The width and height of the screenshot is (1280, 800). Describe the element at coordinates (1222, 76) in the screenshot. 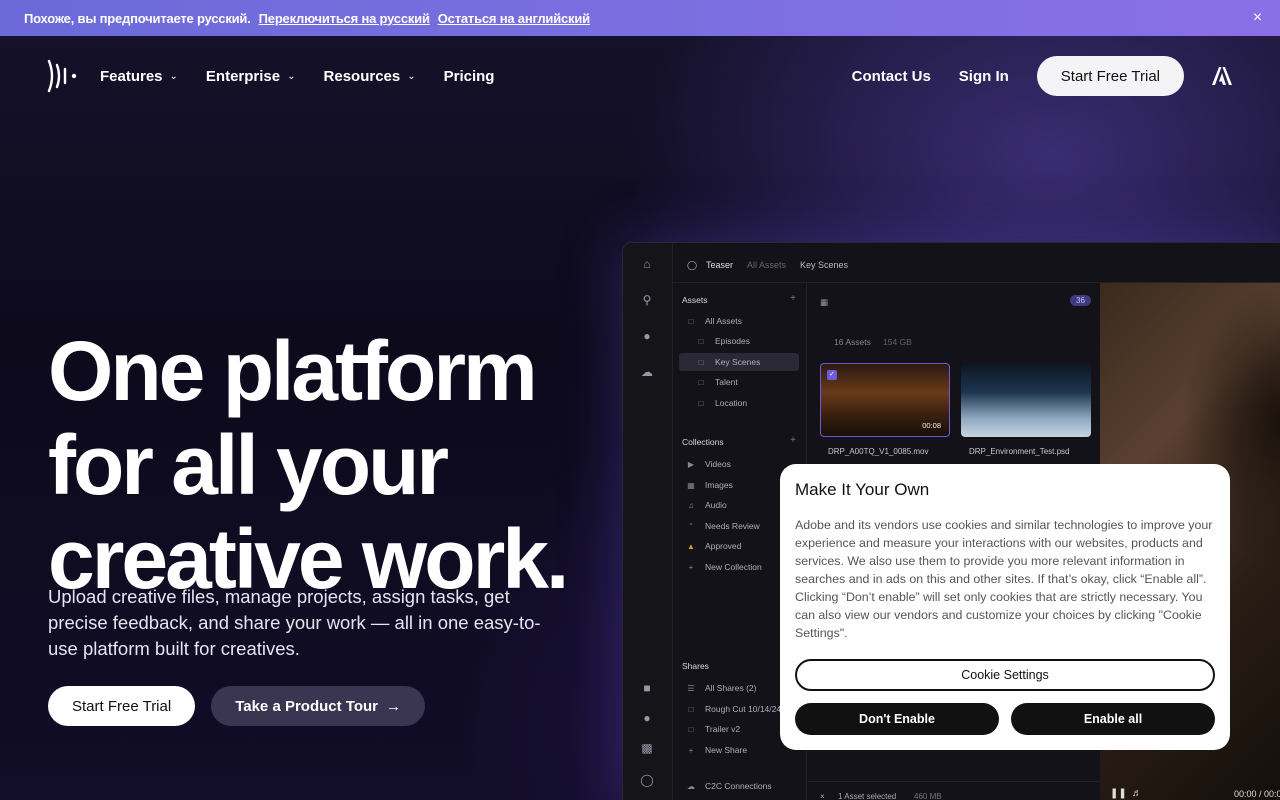

I see `adobe-logo-icon` at that location.